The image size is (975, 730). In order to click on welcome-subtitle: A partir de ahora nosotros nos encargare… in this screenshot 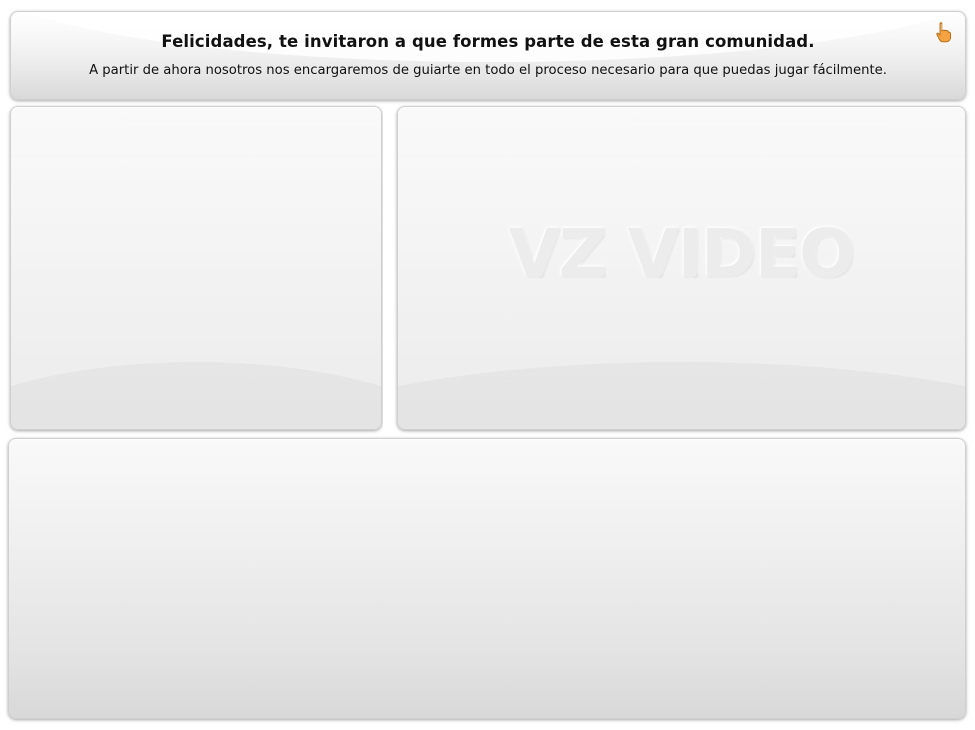, I will do `click(488, 70)`.